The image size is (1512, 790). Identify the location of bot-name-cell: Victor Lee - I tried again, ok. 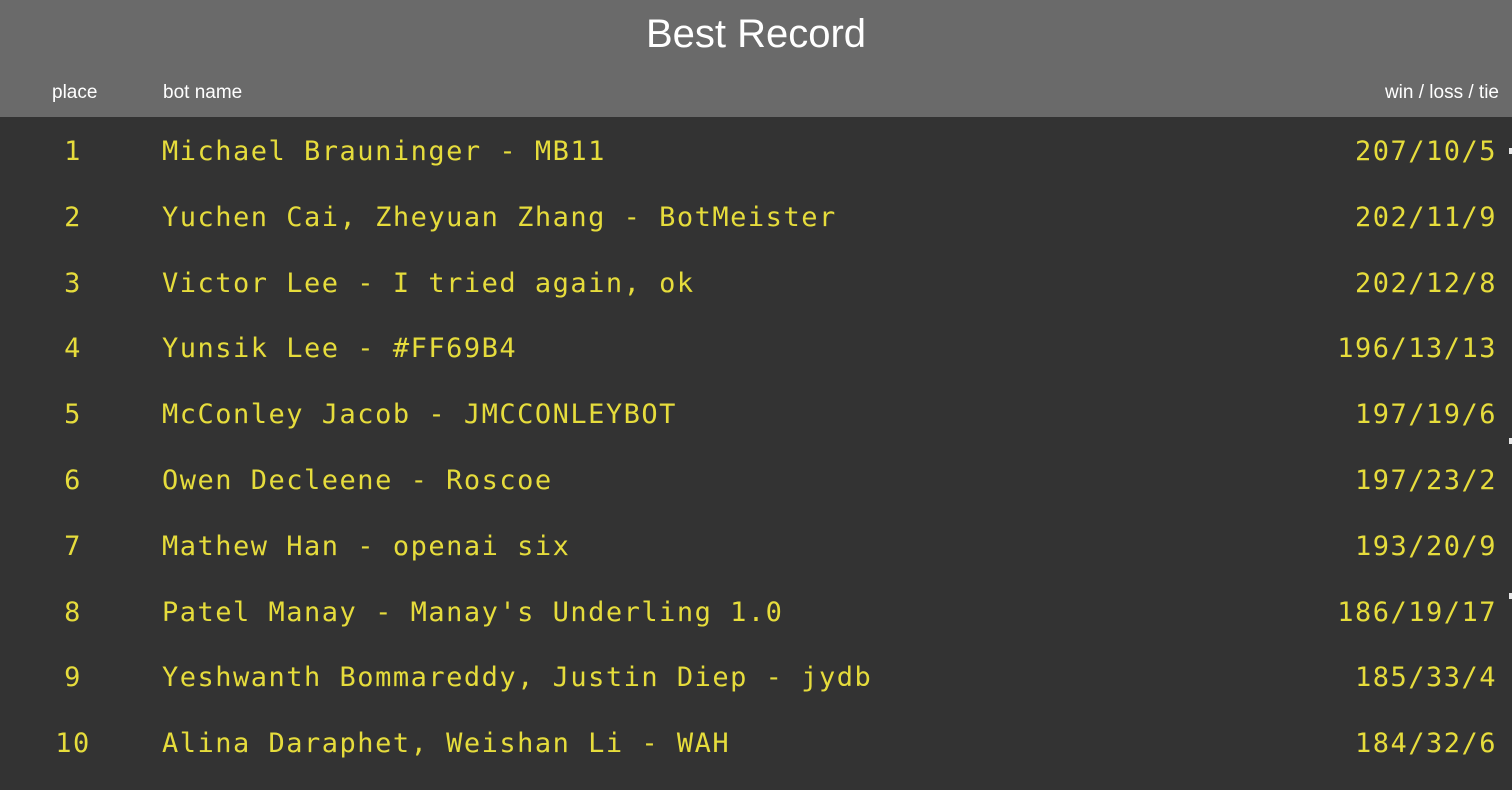
(428, 283).